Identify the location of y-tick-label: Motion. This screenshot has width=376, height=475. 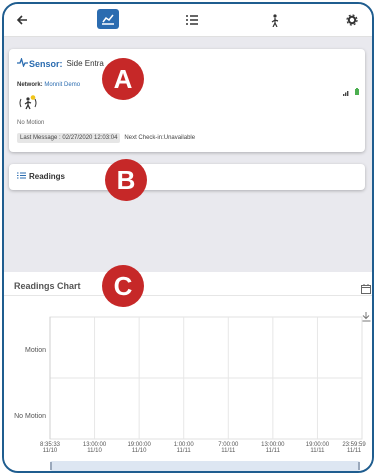
(35, 351).